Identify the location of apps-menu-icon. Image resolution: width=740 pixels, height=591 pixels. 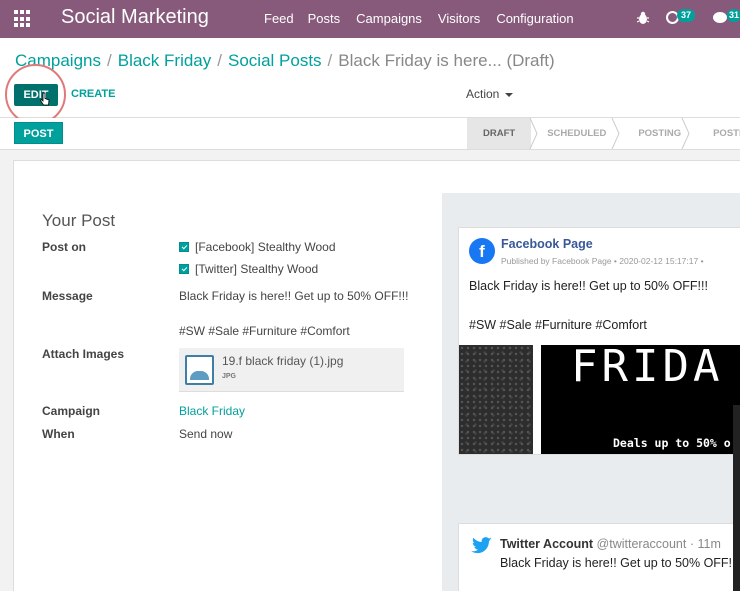
(23, 19).